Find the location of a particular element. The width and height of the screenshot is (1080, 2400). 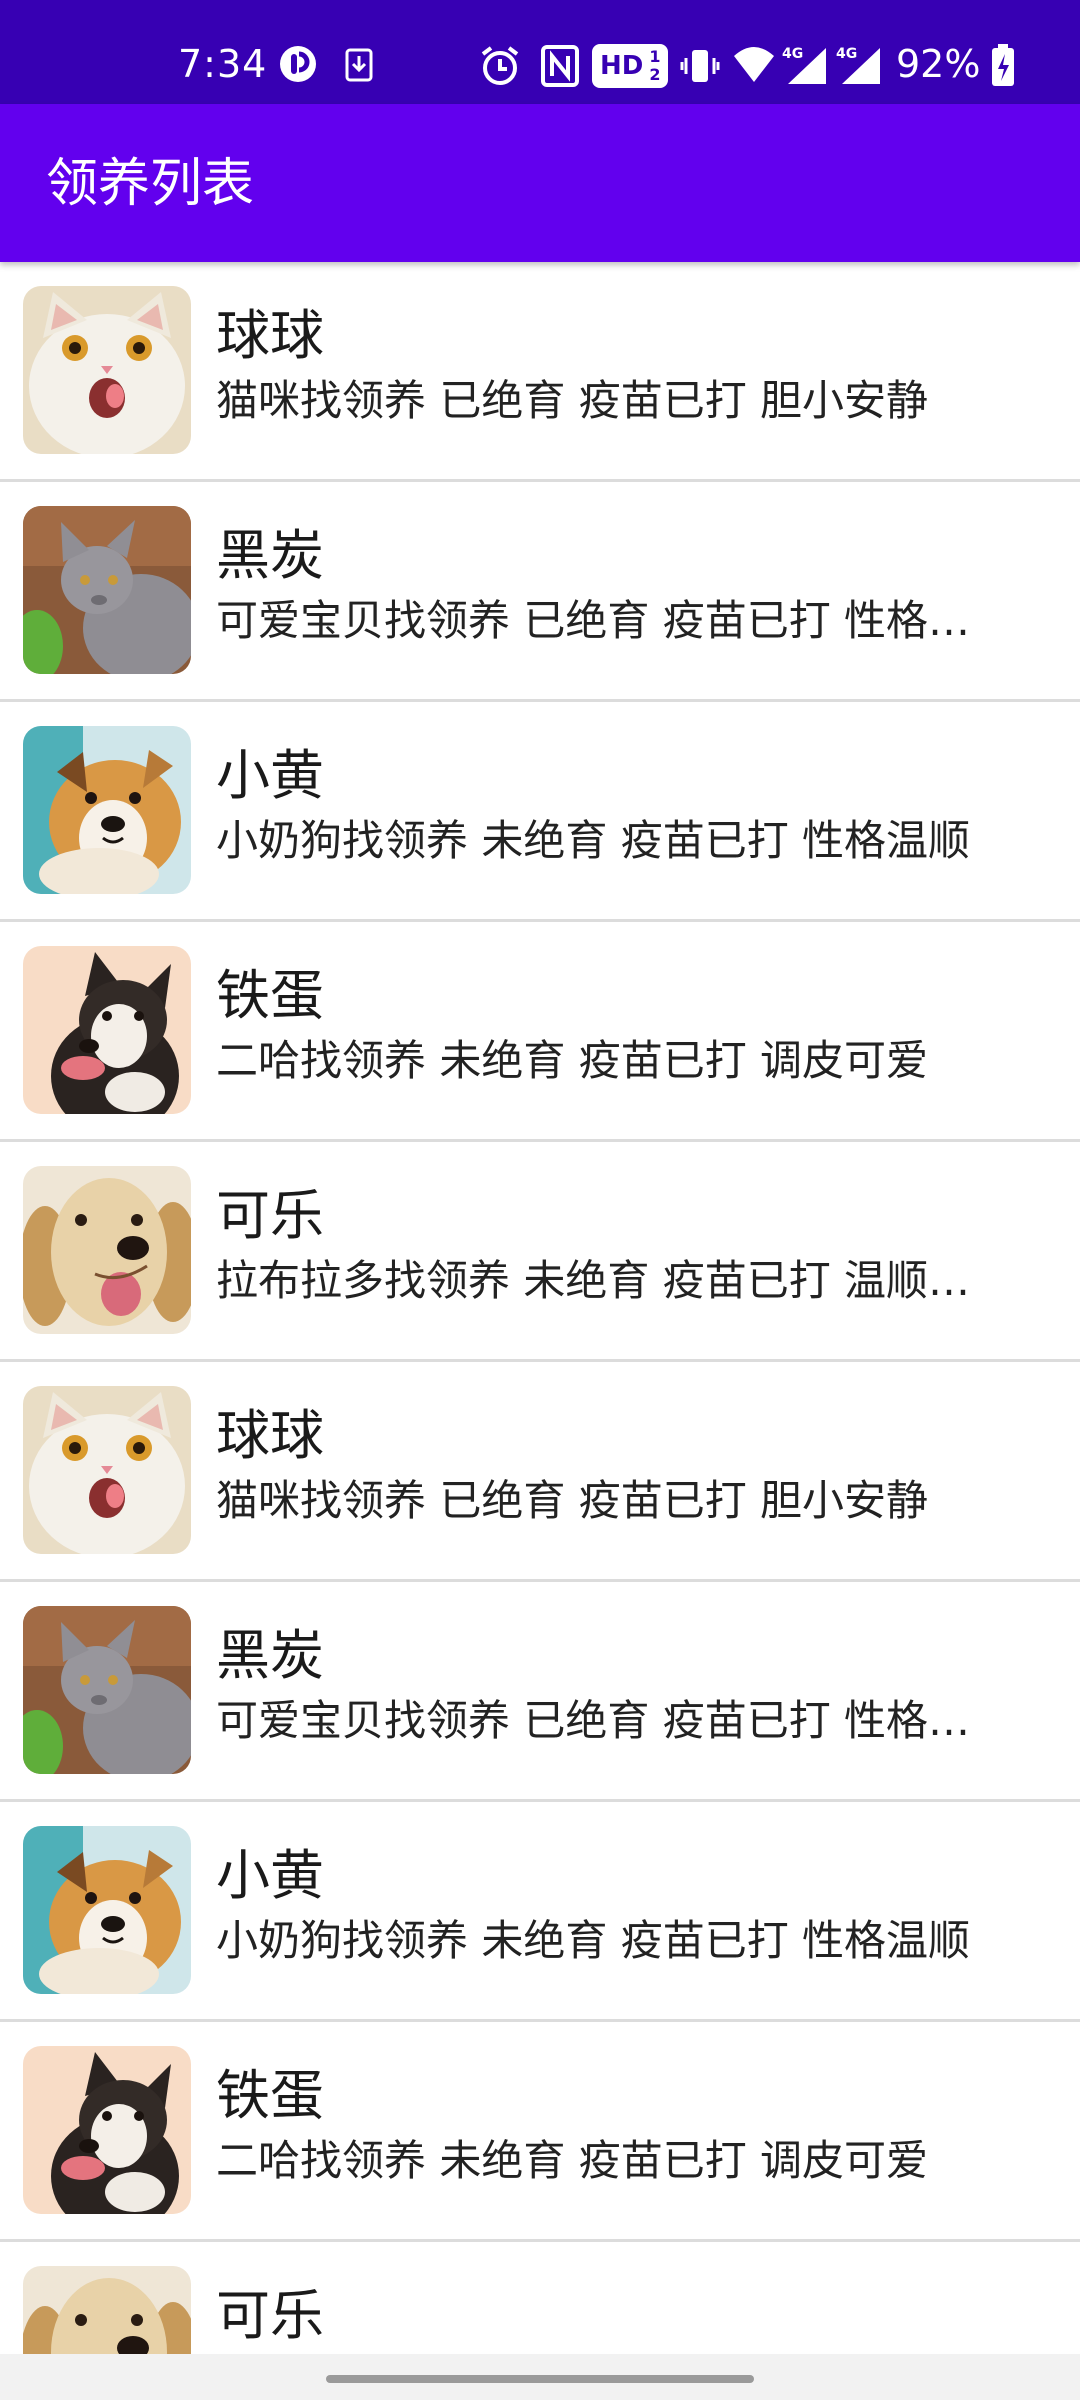

alarm-icon is located at coordinates (500, 68).